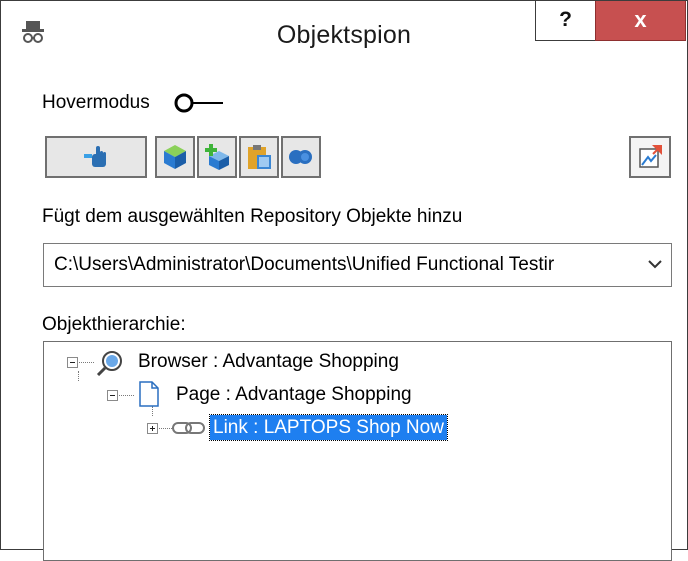  I want to click on expand-toggle, so click(152, 428).